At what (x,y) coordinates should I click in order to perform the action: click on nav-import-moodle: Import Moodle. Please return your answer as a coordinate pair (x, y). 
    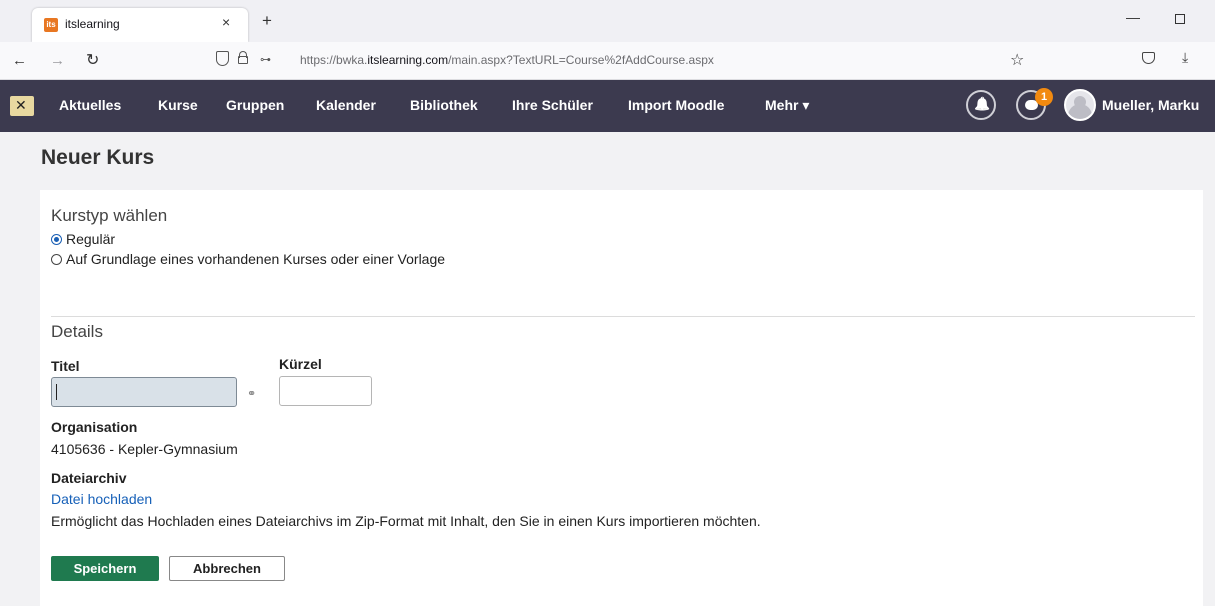
    Looking at the image, I should click on (676, 105).